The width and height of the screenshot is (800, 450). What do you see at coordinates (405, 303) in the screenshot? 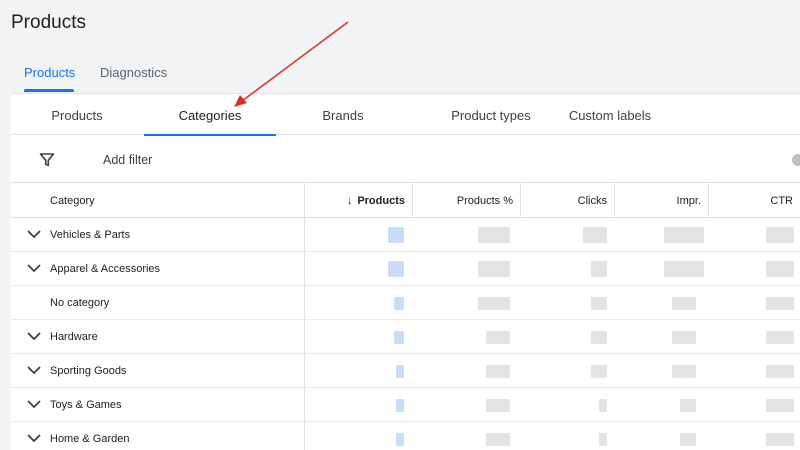
I see `table-row: No category` at bounding box center [405, 303].